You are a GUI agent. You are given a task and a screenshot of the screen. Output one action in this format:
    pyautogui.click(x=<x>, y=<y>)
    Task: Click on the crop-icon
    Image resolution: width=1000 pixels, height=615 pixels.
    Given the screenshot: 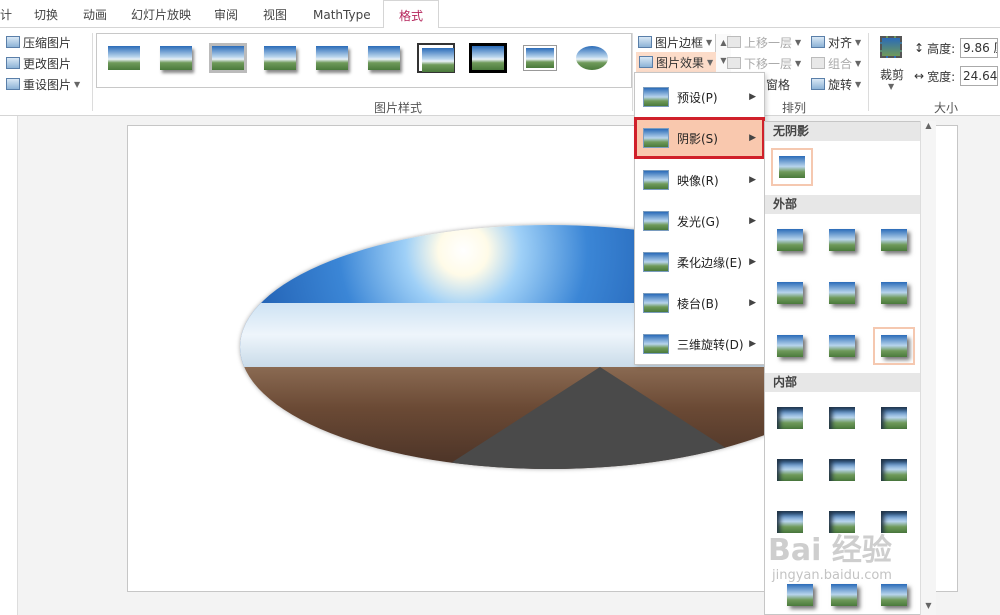 What is the action you would take?
    pyautogui.click(x=891, y=47)
    